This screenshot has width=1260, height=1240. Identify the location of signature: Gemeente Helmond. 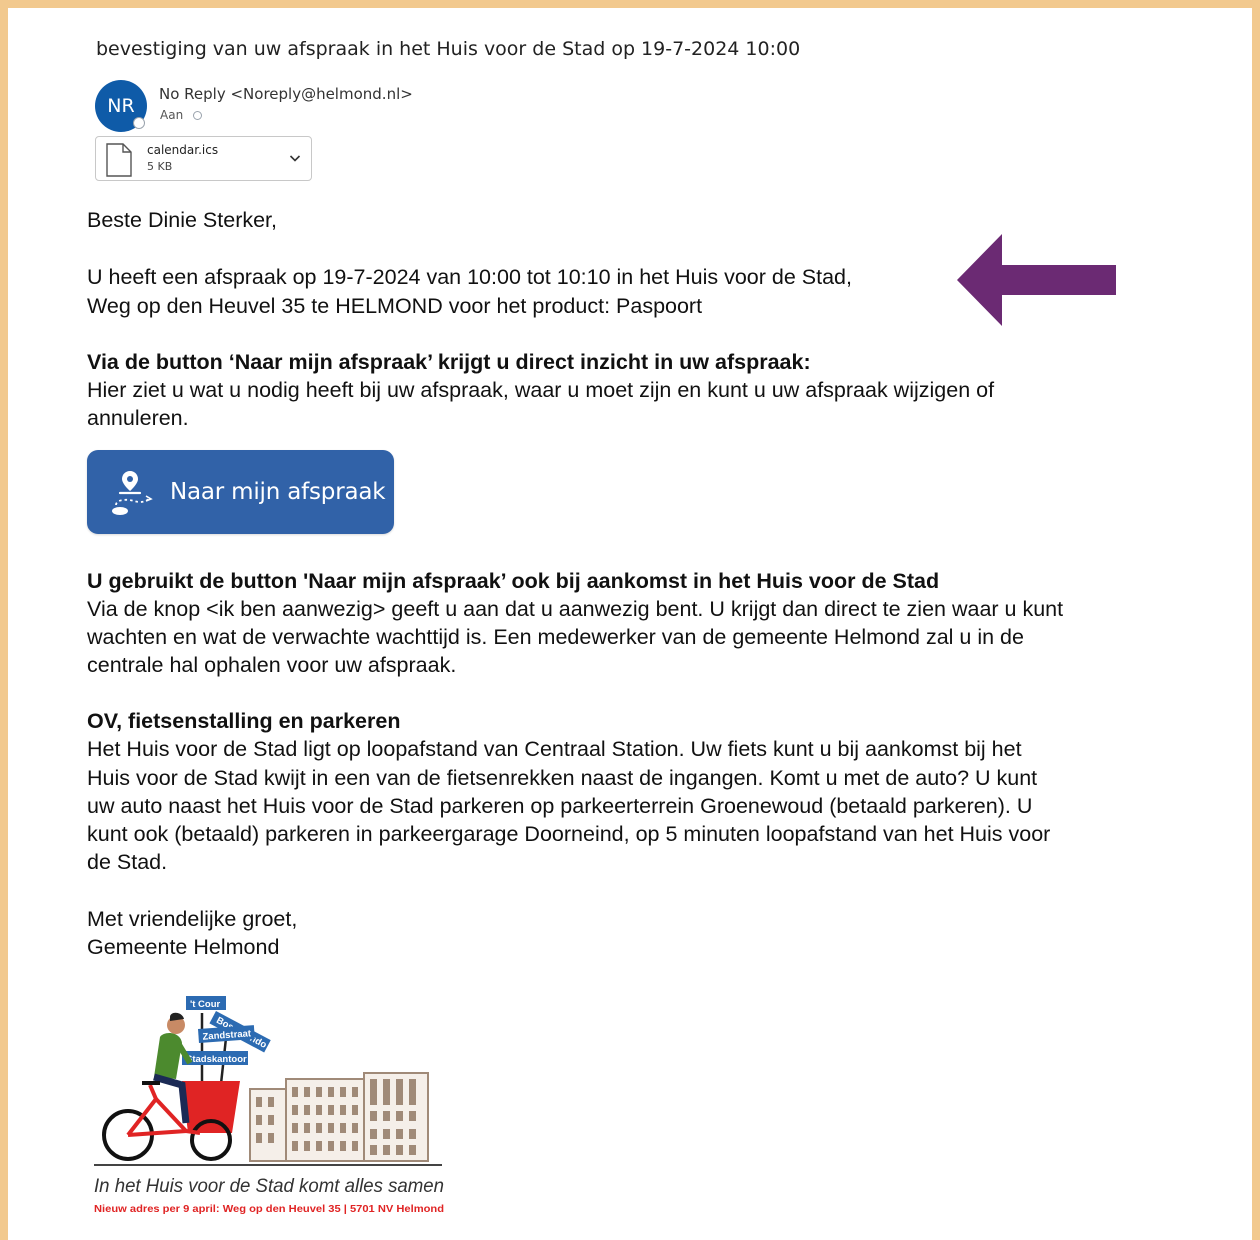
(183, 947).